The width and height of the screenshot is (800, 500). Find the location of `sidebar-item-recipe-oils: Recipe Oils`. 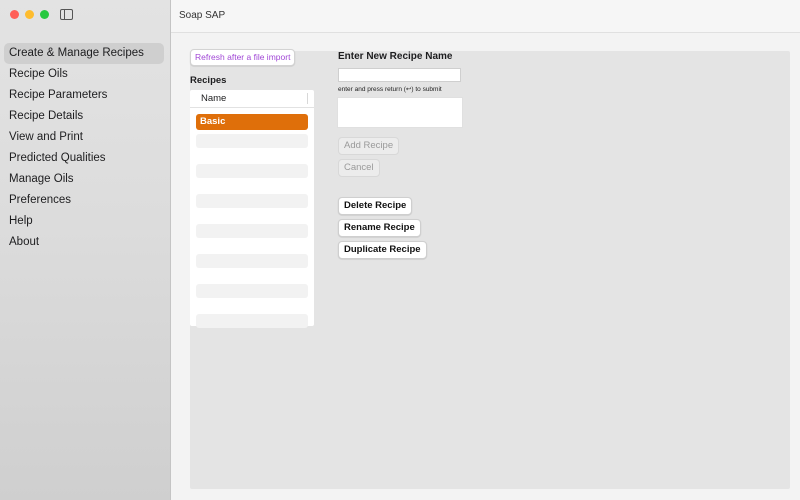

sidebar-item-recipe-oils: Recipe Oils is located at coordinates (84, 74).